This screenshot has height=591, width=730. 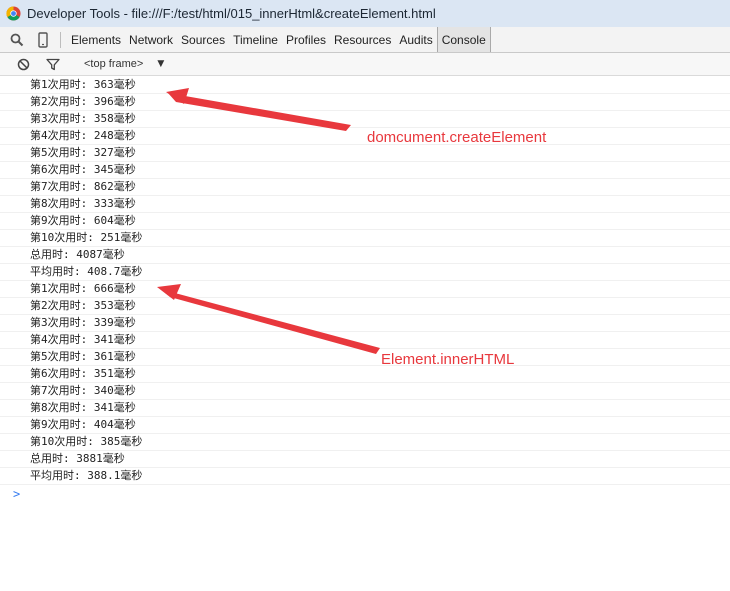 I want to click on frame-selector: <top frame>, so click(x=113, y=64).